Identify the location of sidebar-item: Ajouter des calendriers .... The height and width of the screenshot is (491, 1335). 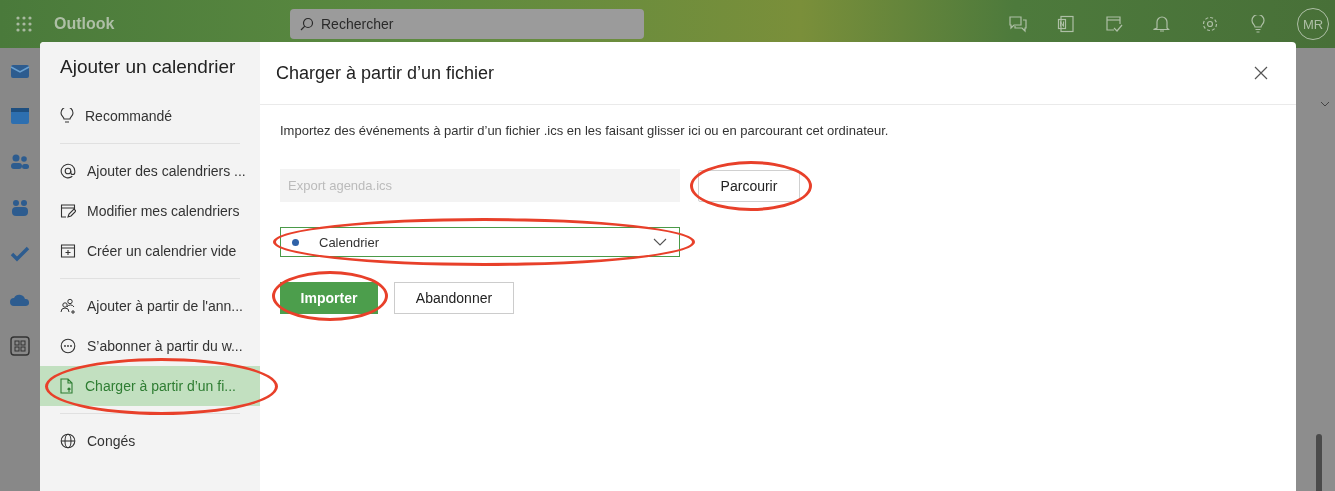
(150, 171).